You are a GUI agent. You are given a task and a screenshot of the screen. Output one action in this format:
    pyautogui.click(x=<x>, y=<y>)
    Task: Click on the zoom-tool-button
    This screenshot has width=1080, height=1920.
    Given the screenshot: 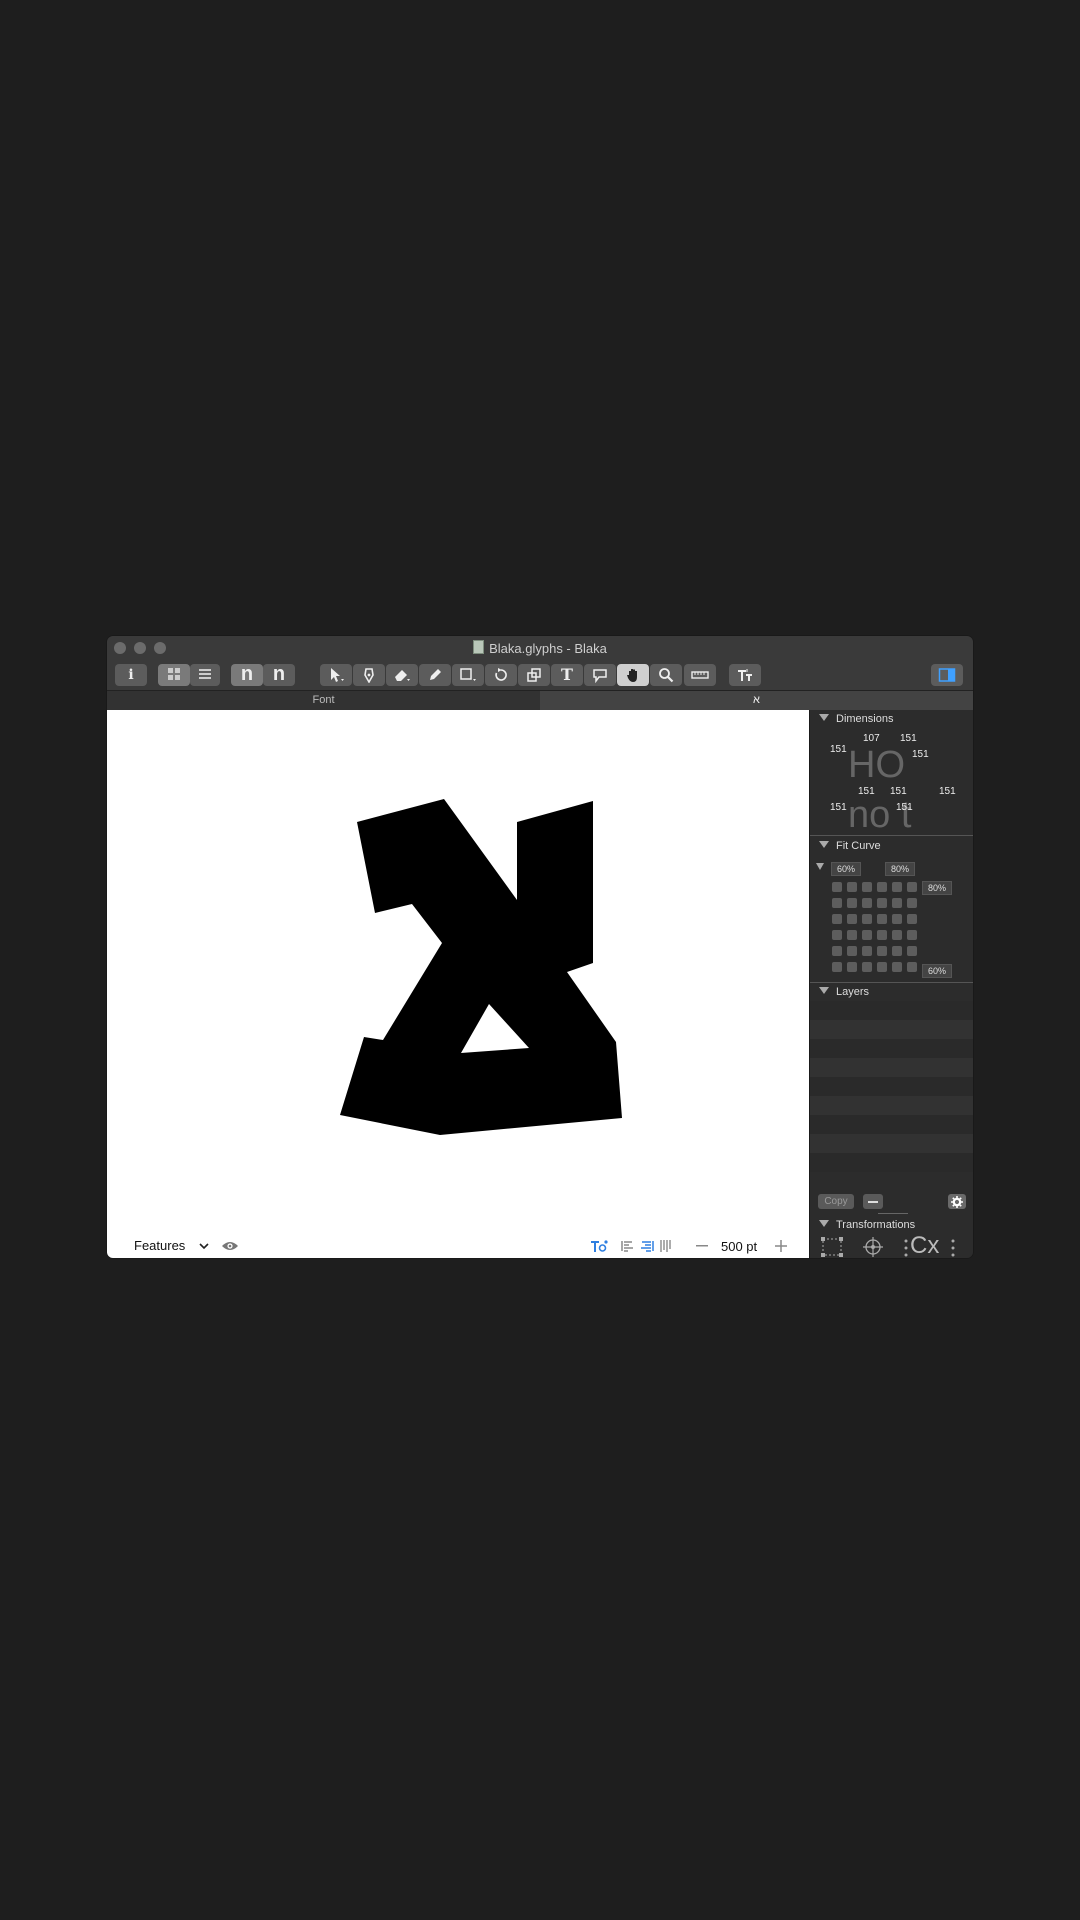 What is the action you would take?
    pyautogui.click(x=666, y=675)
    